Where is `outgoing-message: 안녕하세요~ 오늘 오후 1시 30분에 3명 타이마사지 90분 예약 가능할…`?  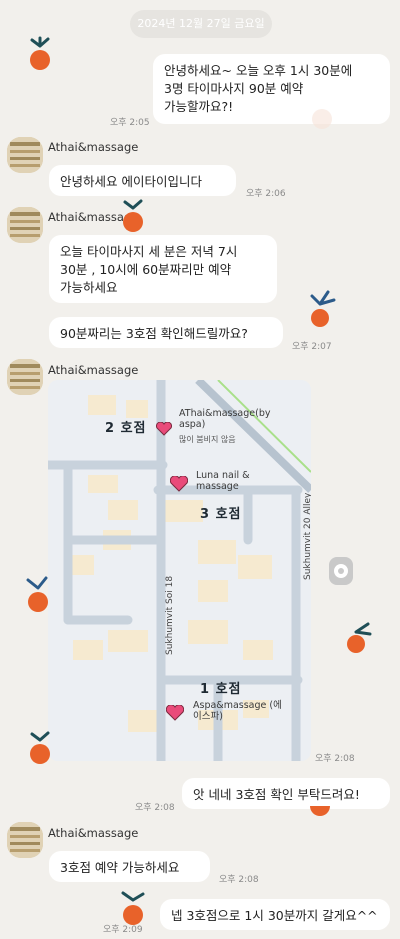 outgoing-message: 안녕하세요~ 오늘 오후 1시 30분에 3명 타이마사지 90분 예약 가능할… is located at coordinates (271, 89).